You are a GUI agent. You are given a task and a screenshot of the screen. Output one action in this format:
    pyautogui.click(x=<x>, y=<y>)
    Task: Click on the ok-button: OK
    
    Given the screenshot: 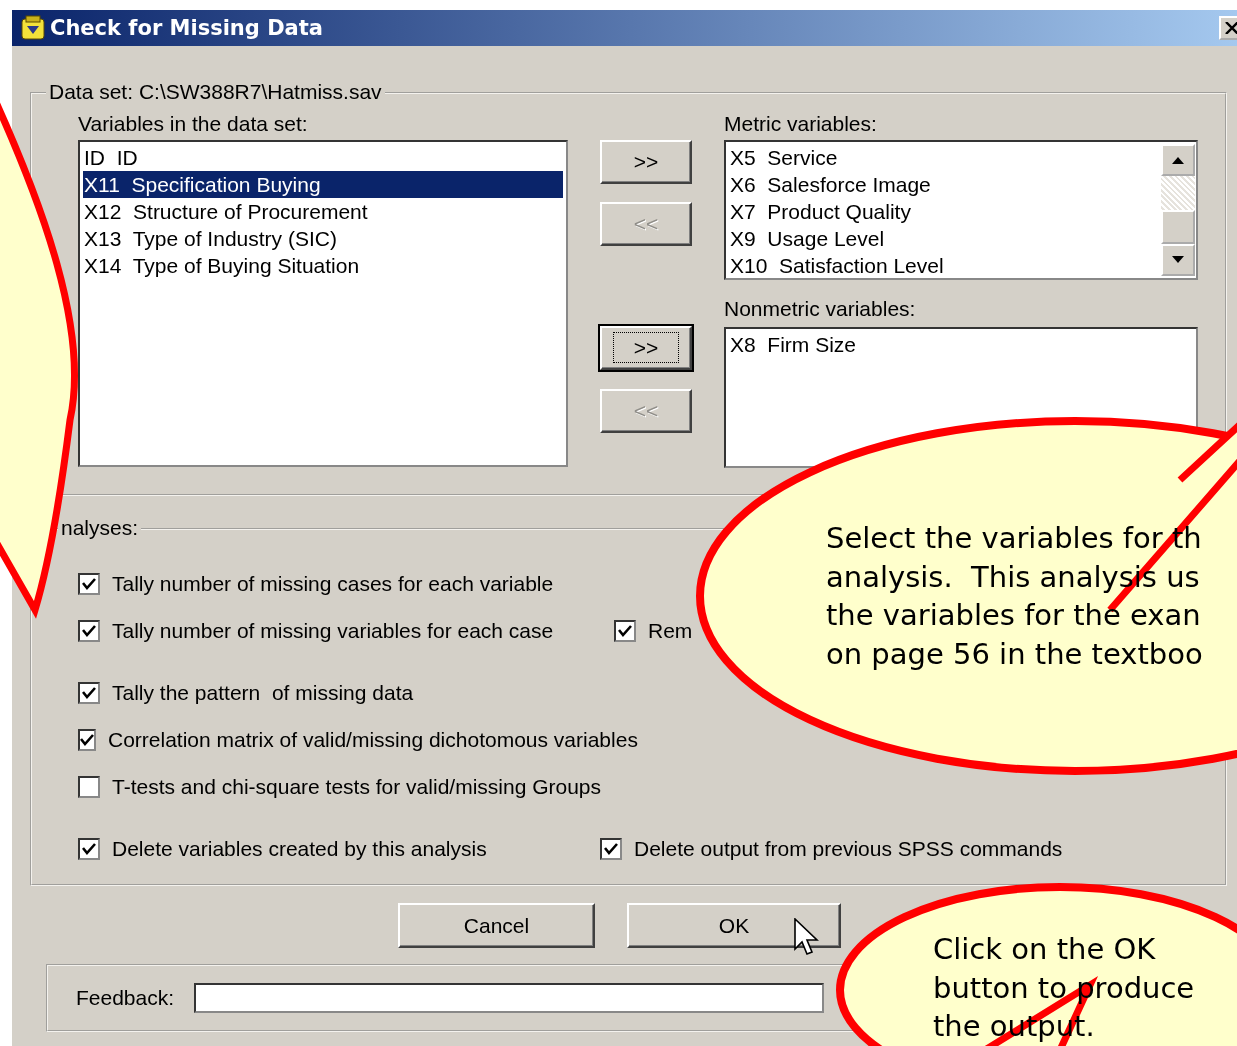 What is the action you would take?
    pyautogui.click(x=734, y=925)
    